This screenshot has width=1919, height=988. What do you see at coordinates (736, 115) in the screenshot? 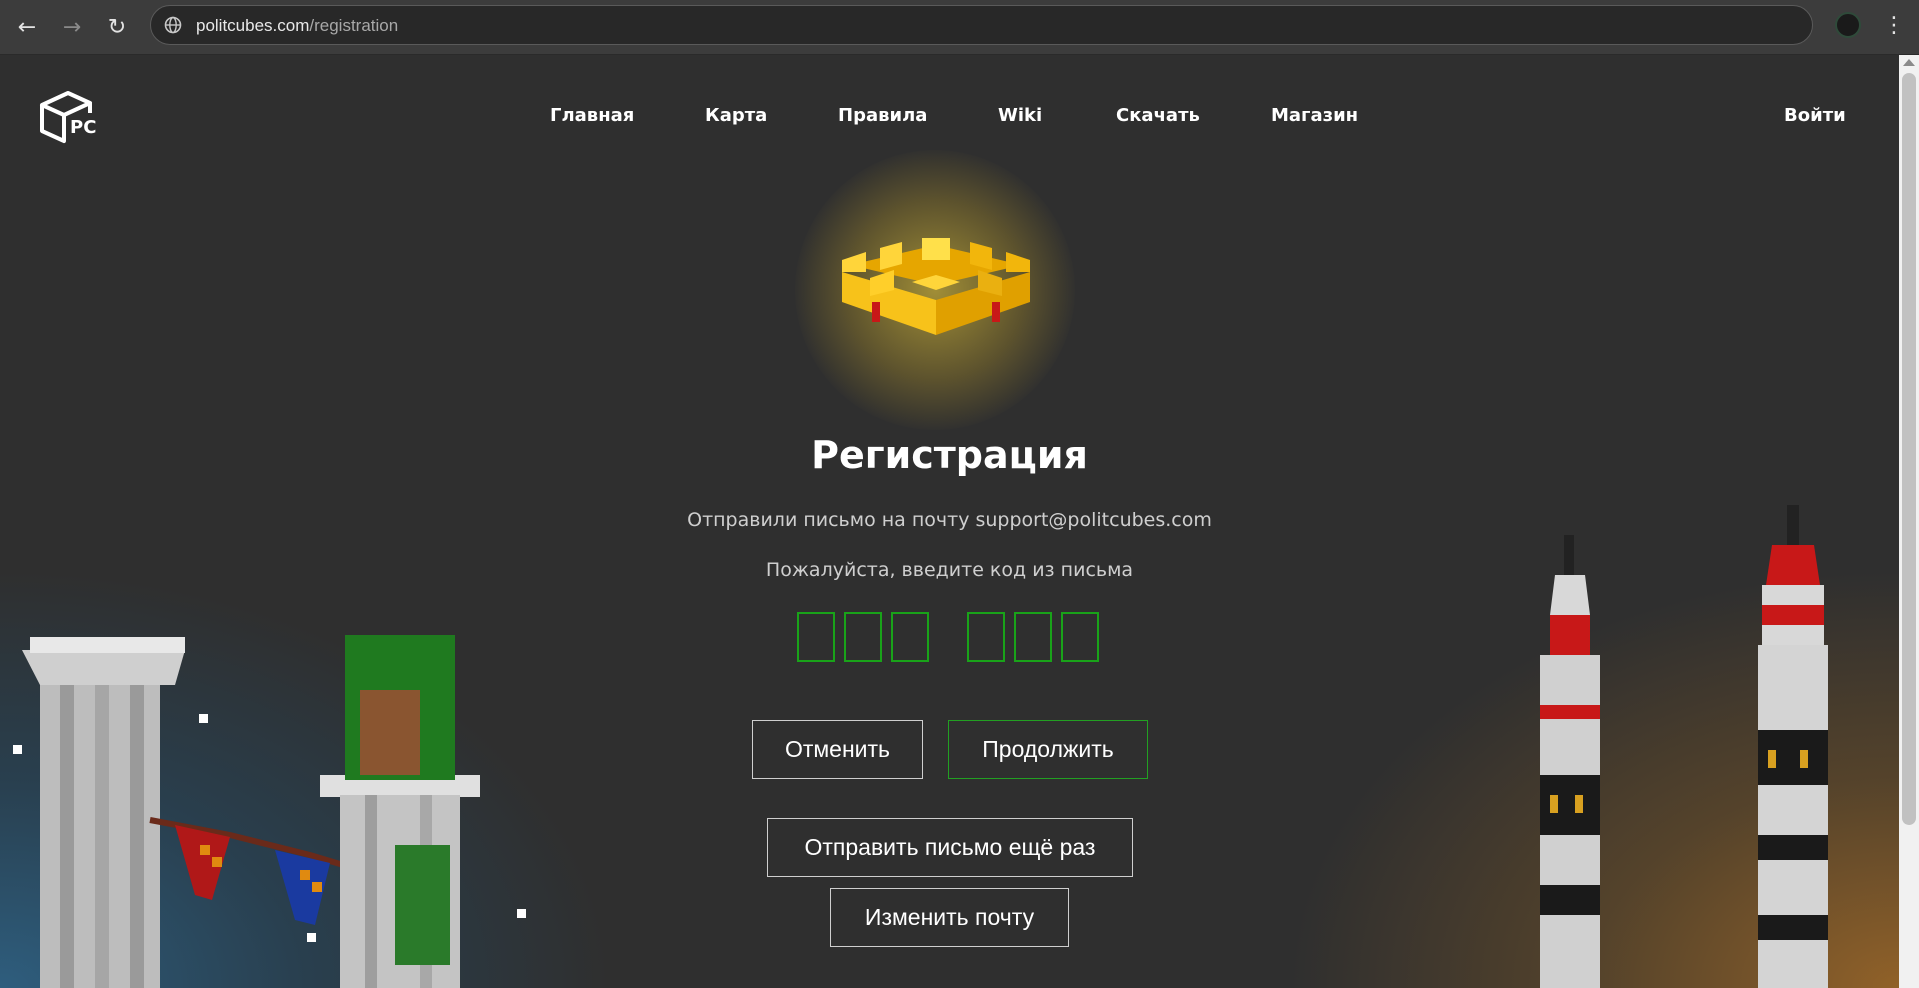
I see `nav-link-map: Карта` at bounding box center [736, 115].